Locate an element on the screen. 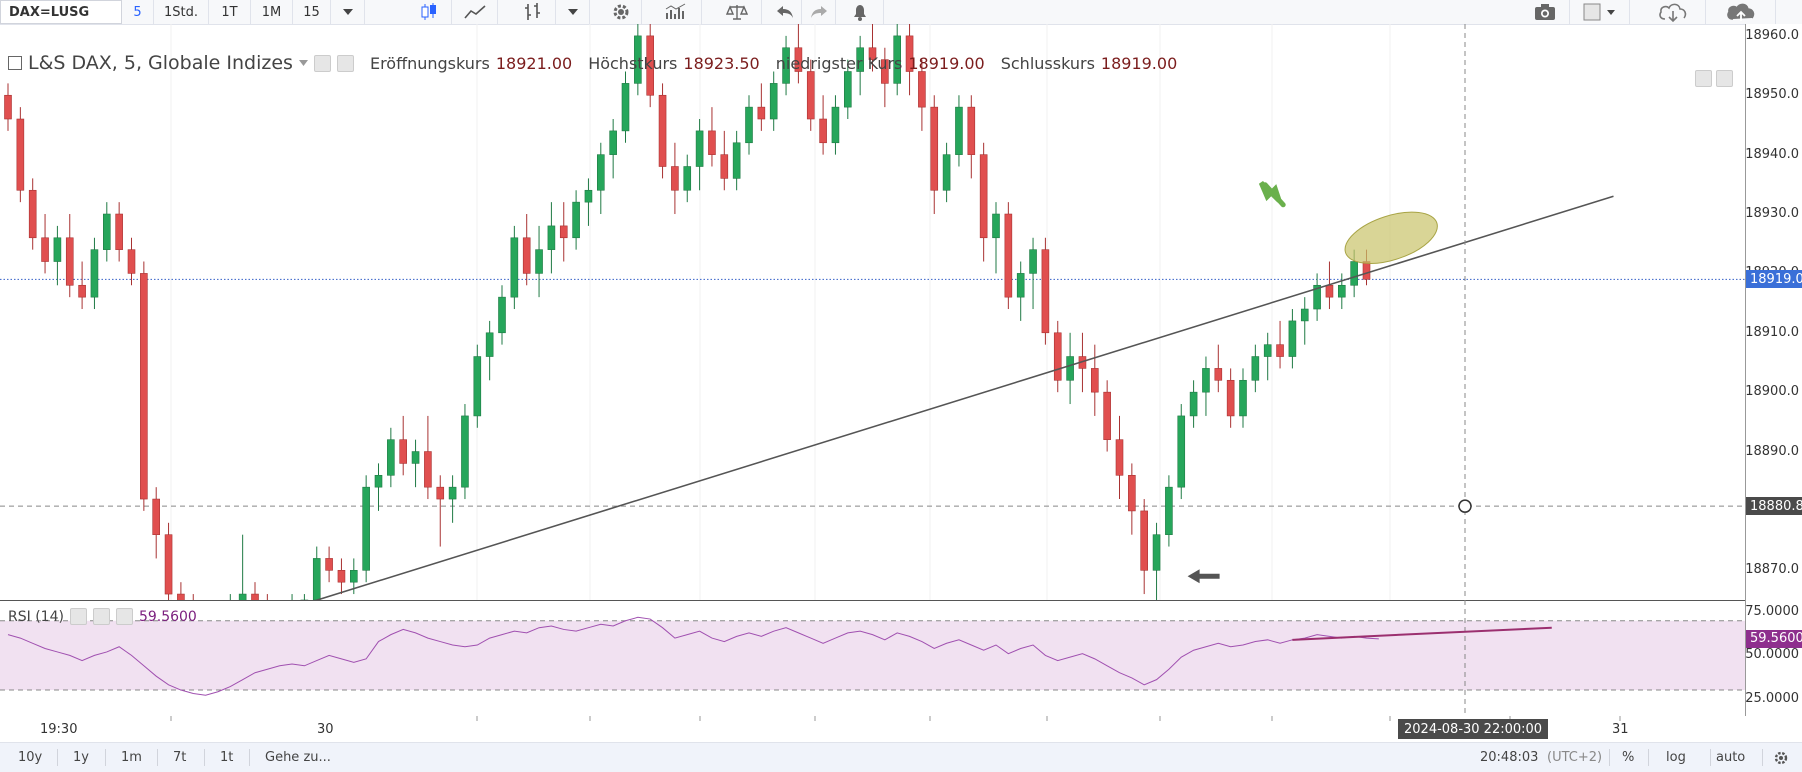  scroll-up-icon is located at coordinates (1724, 78).